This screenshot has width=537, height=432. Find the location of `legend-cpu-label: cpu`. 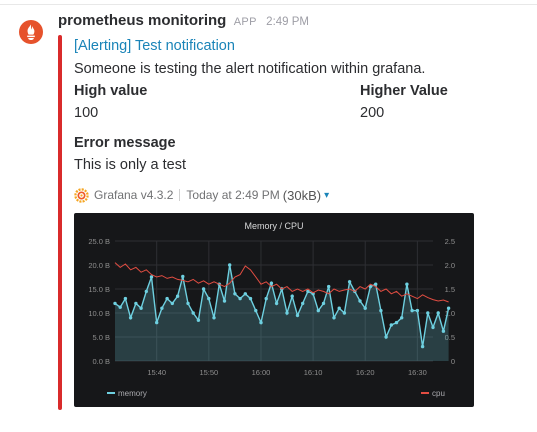

legend-cpu-label: cpu is located at coordinates (438, 393).